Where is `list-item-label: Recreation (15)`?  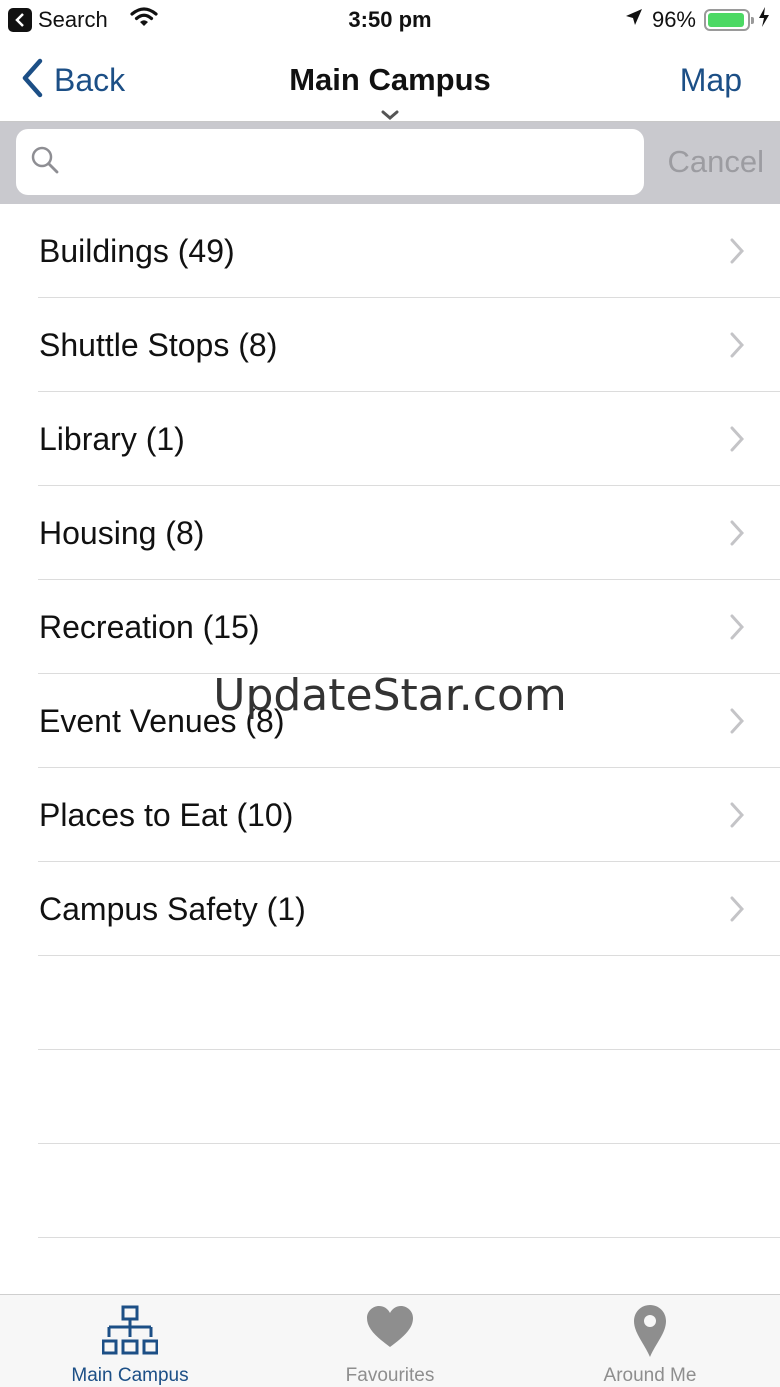
list-item-label: Recreation (15) is located at coordinates (149, 626).